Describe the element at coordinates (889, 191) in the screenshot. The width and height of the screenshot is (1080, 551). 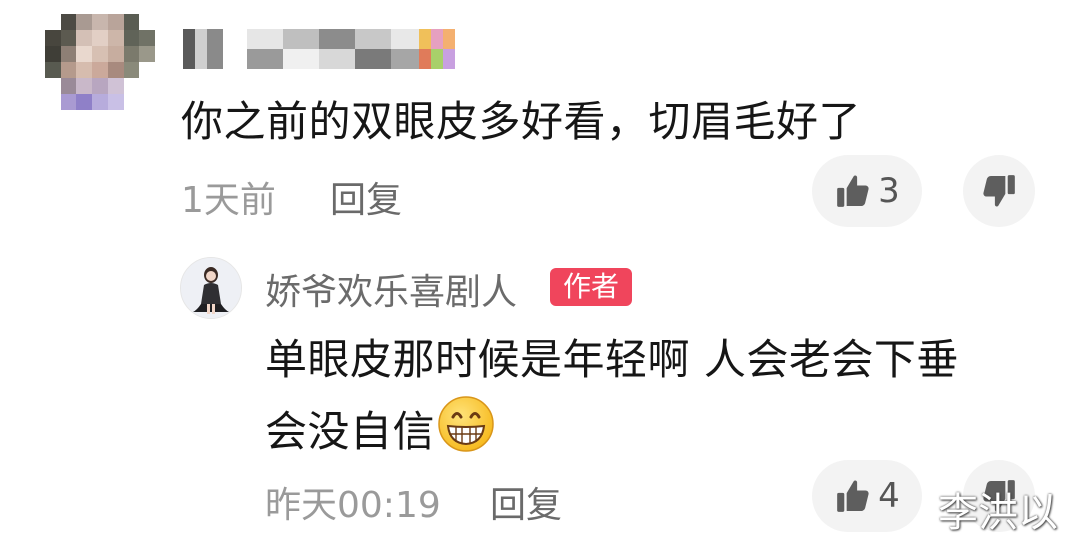
I see `comment-like-count: 3` at that location.